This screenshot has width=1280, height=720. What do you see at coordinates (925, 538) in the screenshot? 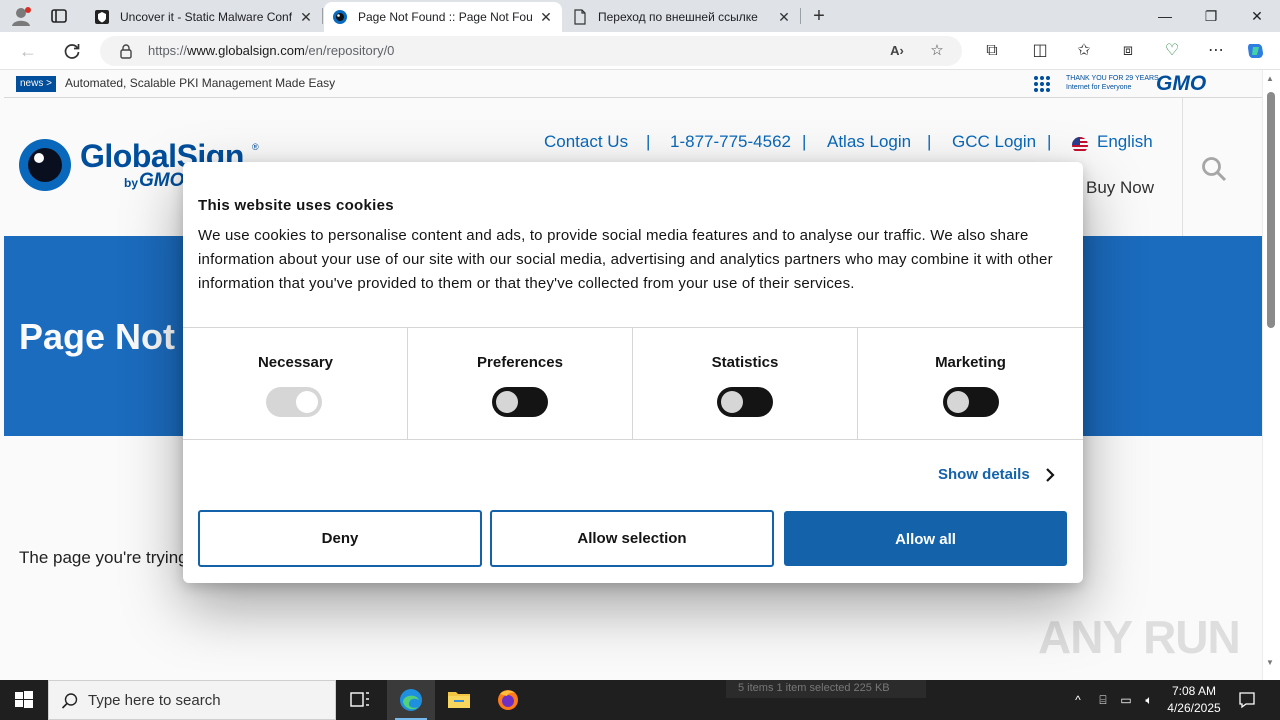
I see `allow-all-button: Allow all` at bounding box center [925, 538].